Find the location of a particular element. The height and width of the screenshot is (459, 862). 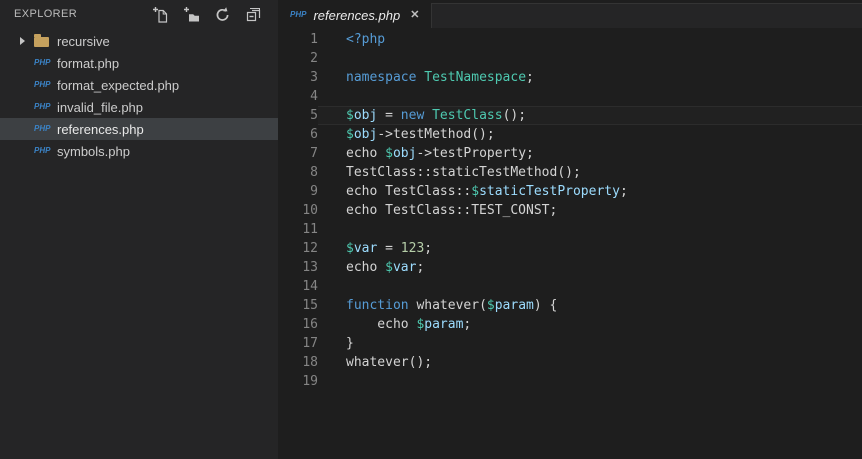

code-line: 10 echo TestClass::TEST_CONST; is located at coordinates (570, 210).